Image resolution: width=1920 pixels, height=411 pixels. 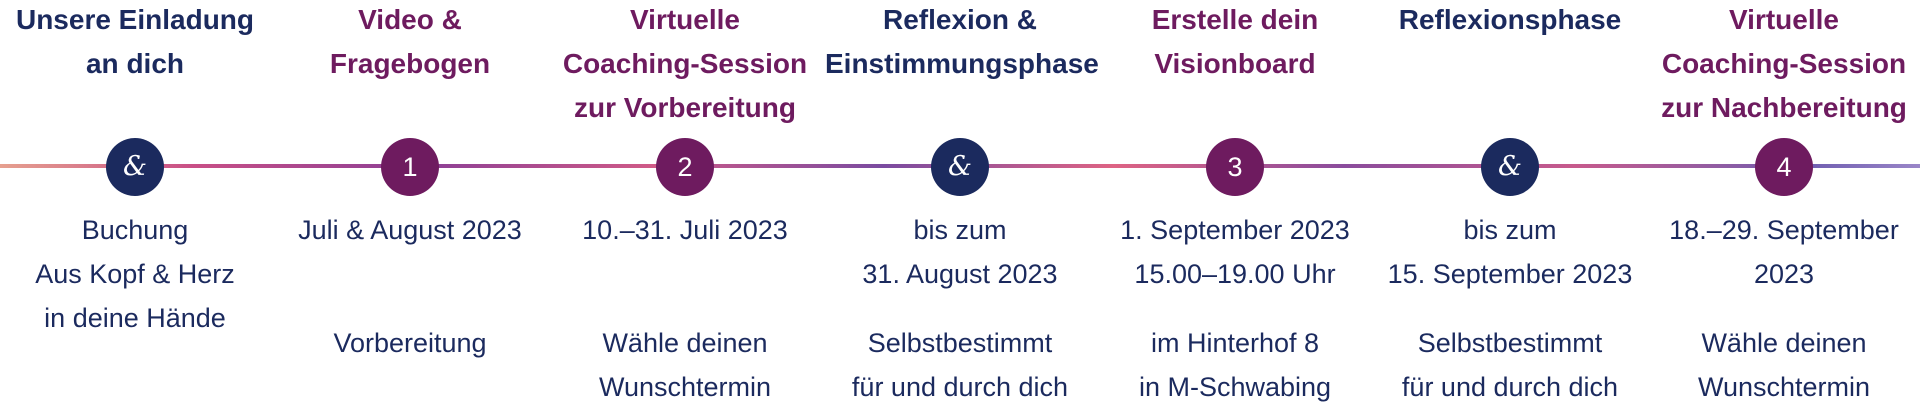 I want to click on step-note: Vorbereitung, so click(x=410, y=343).